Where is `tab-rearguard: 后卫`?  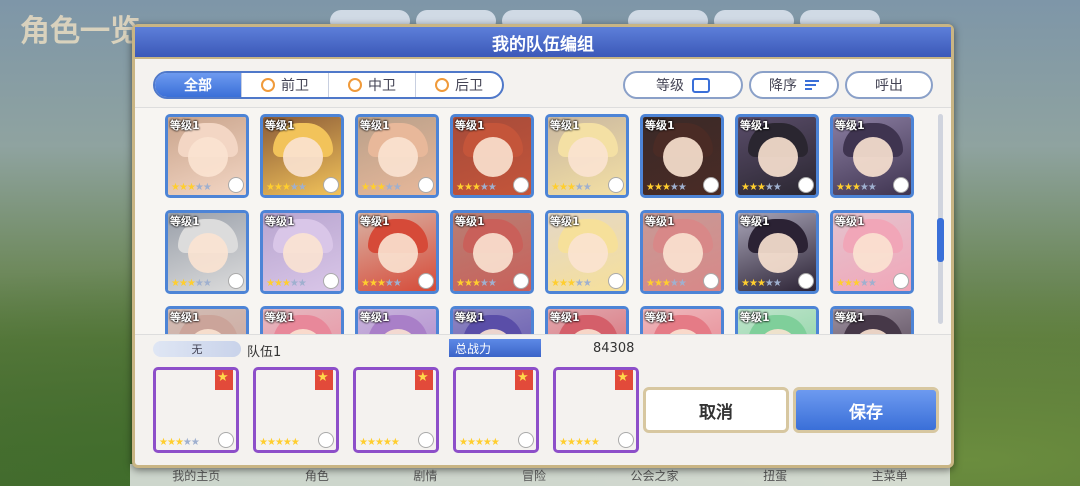
tab-rearguard: 后卫 is located at coordinates (458, 85).